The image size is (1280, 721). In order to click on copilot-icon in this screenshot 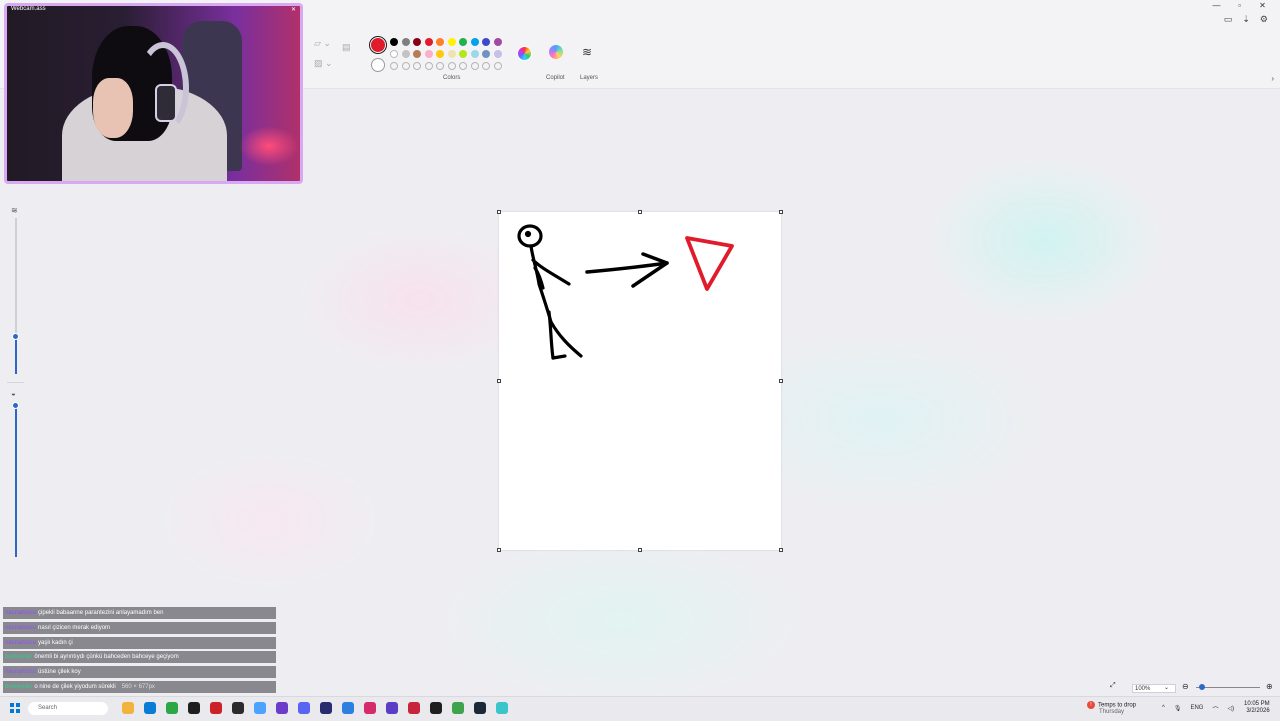, I will do `click(556, 52)`.